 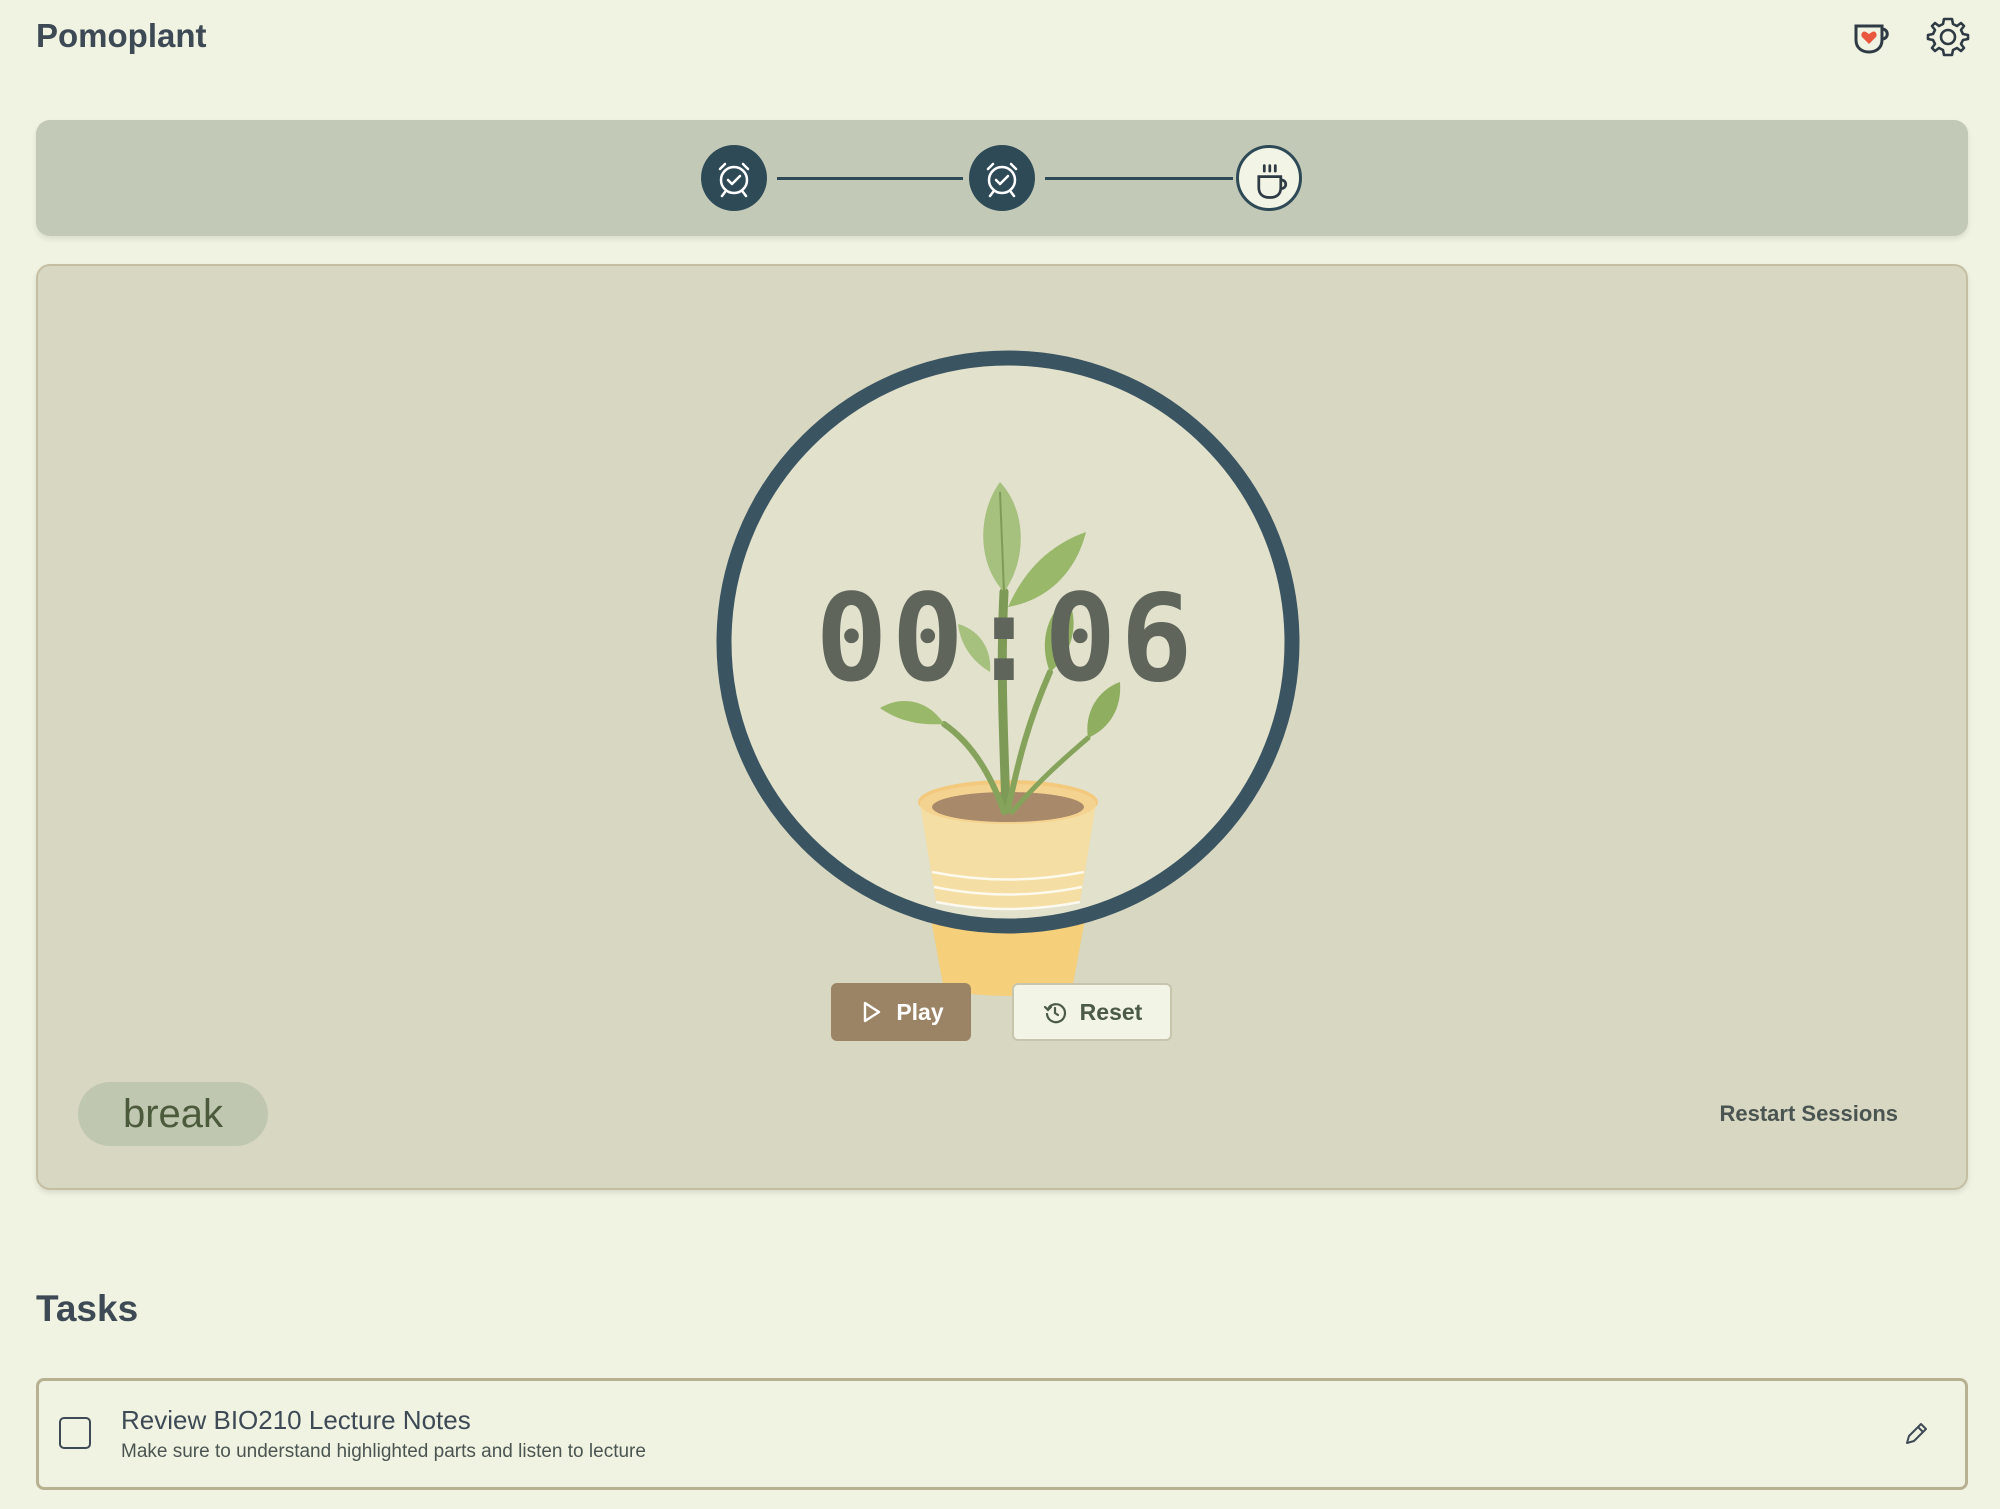 I want to click on restart-sessions-button: Restart Sessions, so click(x=1808, y=1114).